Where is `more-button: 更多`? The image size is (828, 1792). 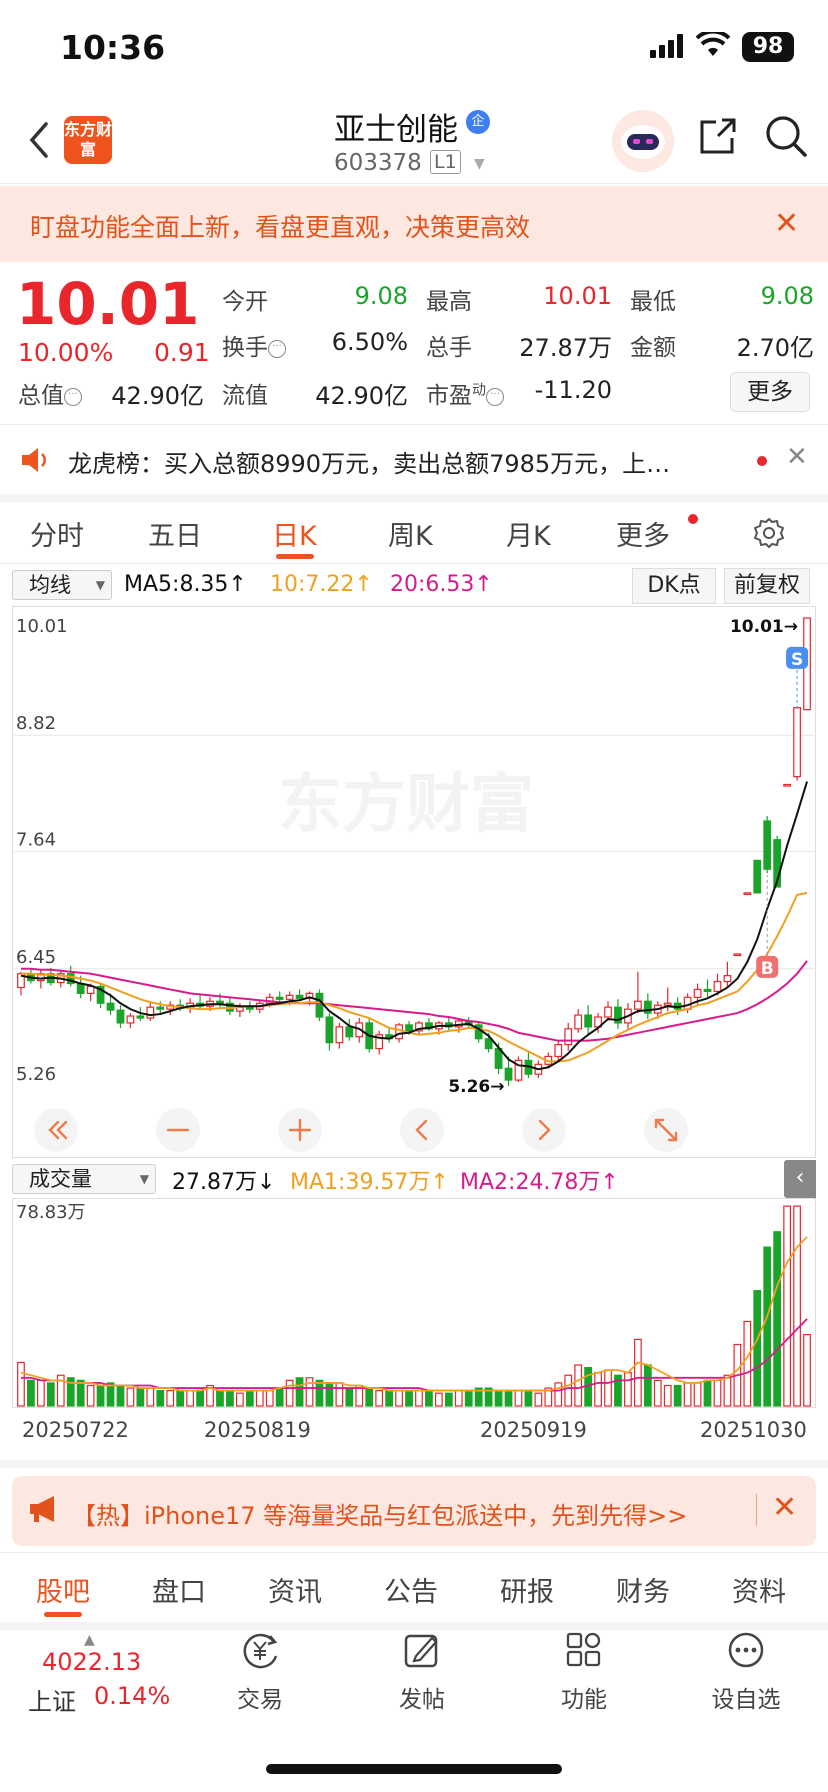 more-button: 更多 is located at coordinates (770, 392).